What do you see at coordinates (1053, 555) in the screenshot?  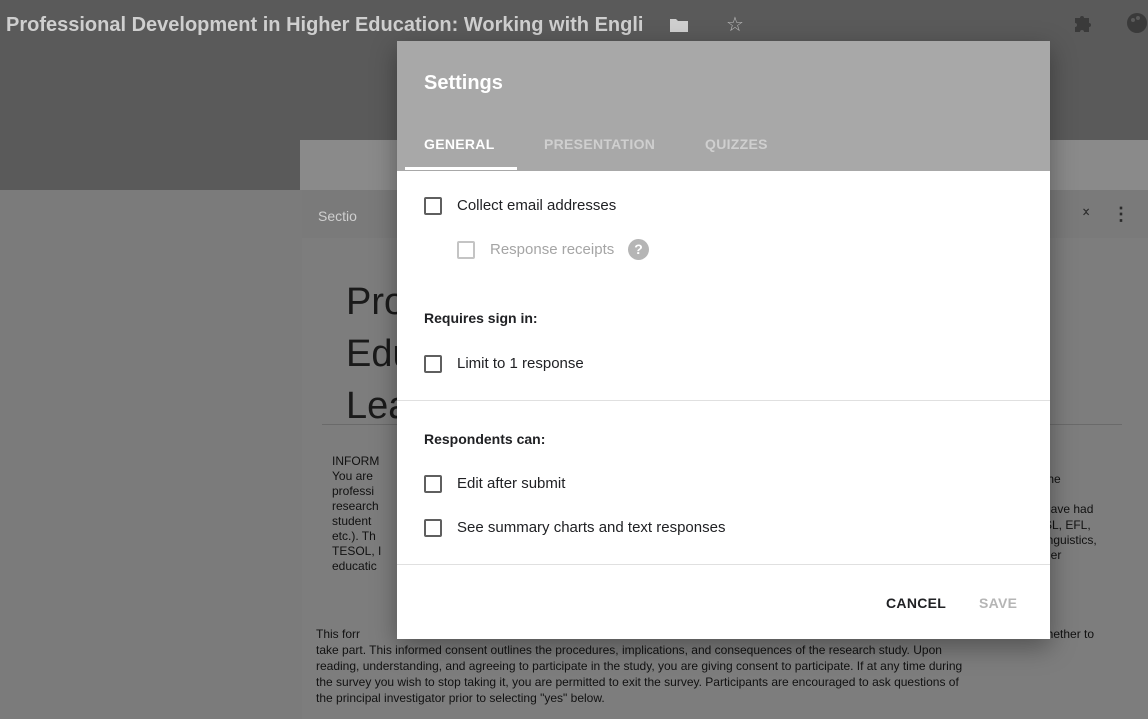 I see `text-line: her` at bounding box center [1053, 555].